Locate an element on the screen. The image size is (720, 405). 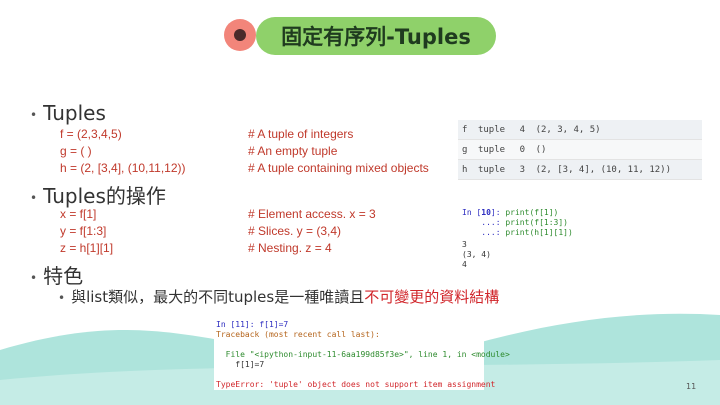
code-op-2: z = h[1][1] is located at coordinates (87, 248).